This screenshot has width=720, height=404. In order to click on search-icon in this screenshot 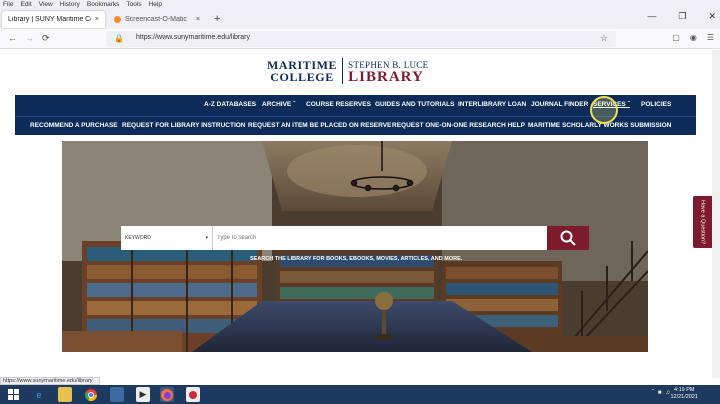, I will do `click(568, 238)`.